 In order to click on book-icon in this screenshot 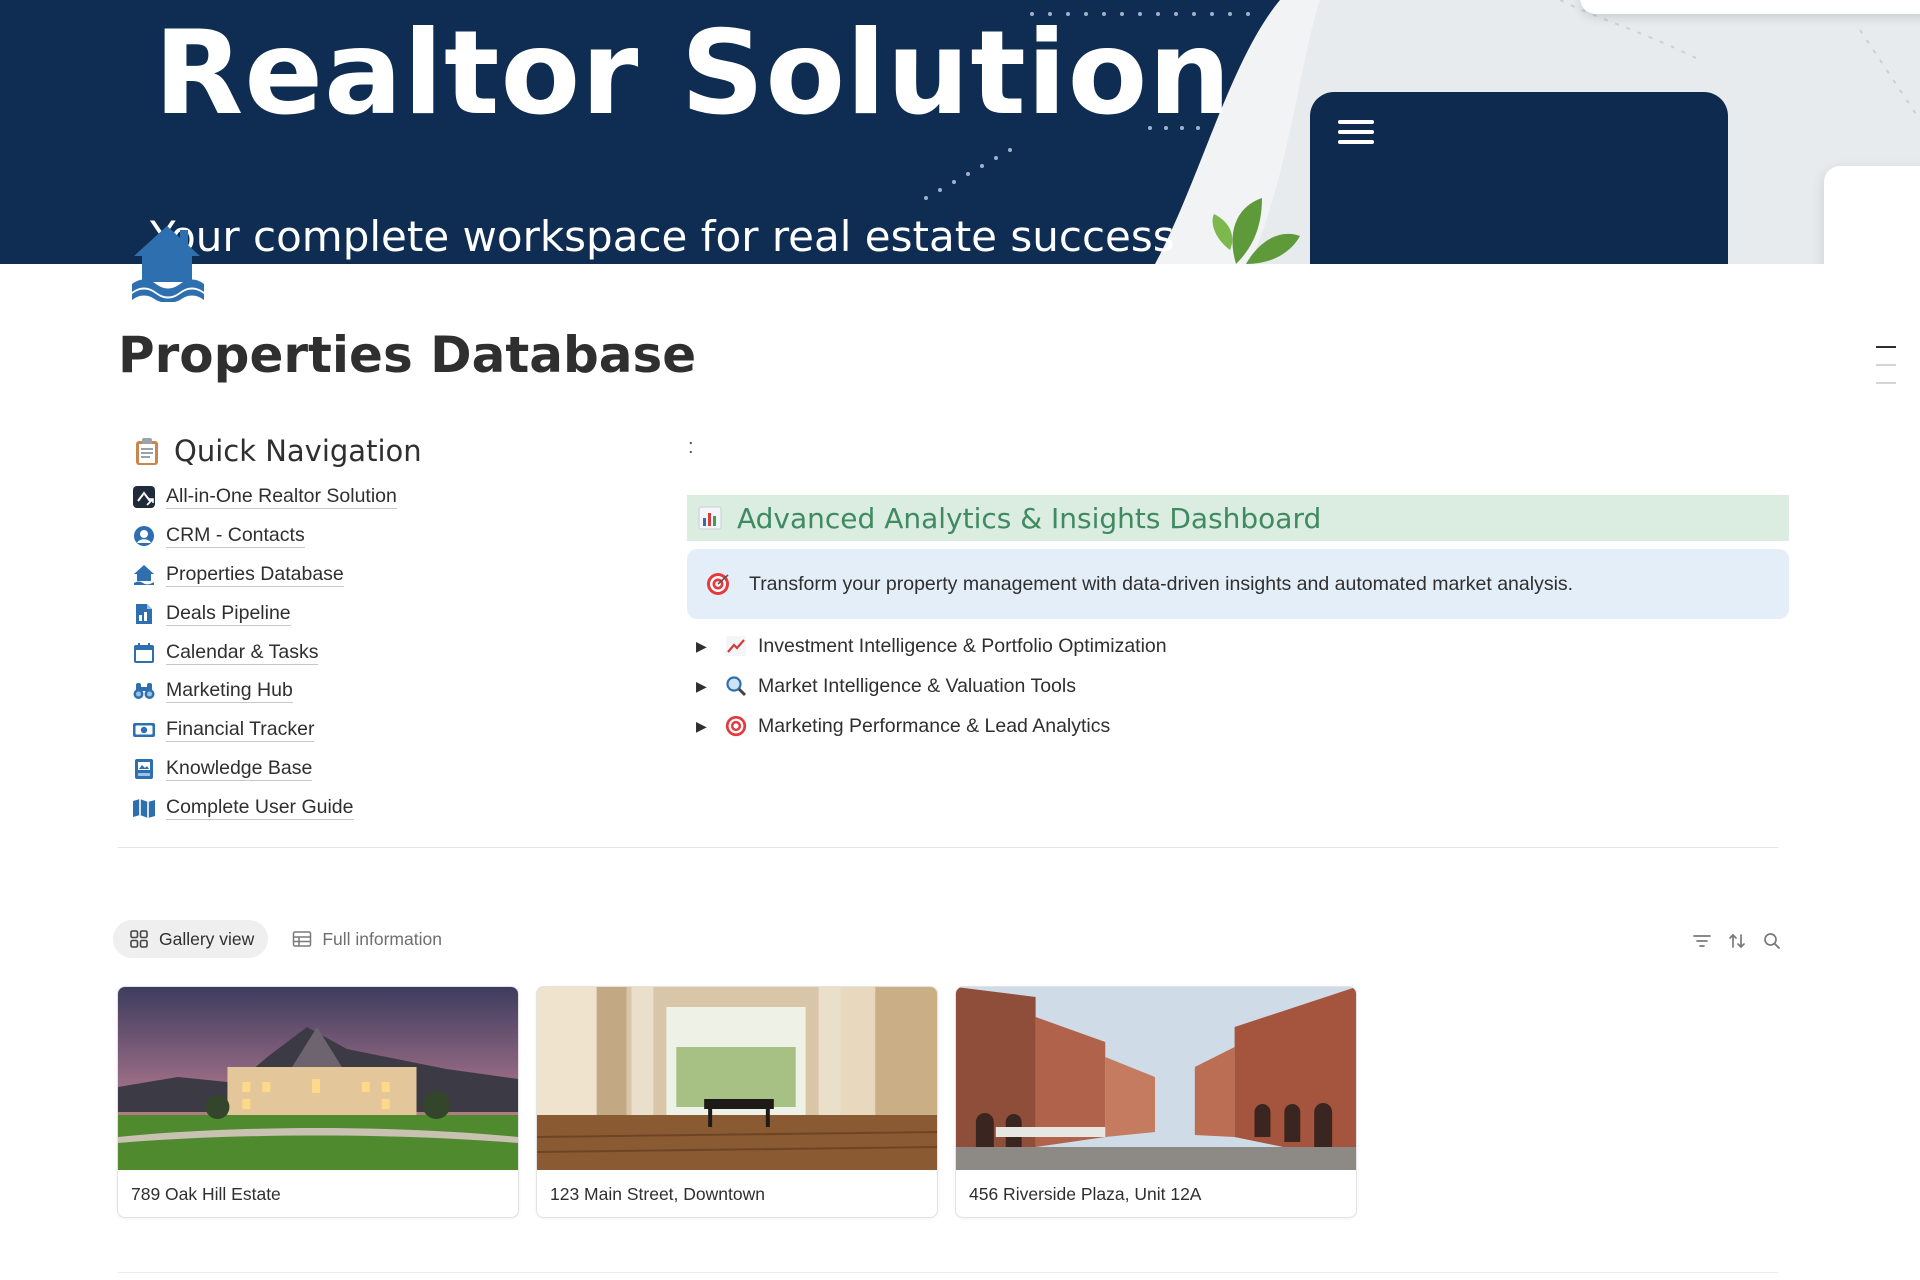, I will do `click(144, 768)`.